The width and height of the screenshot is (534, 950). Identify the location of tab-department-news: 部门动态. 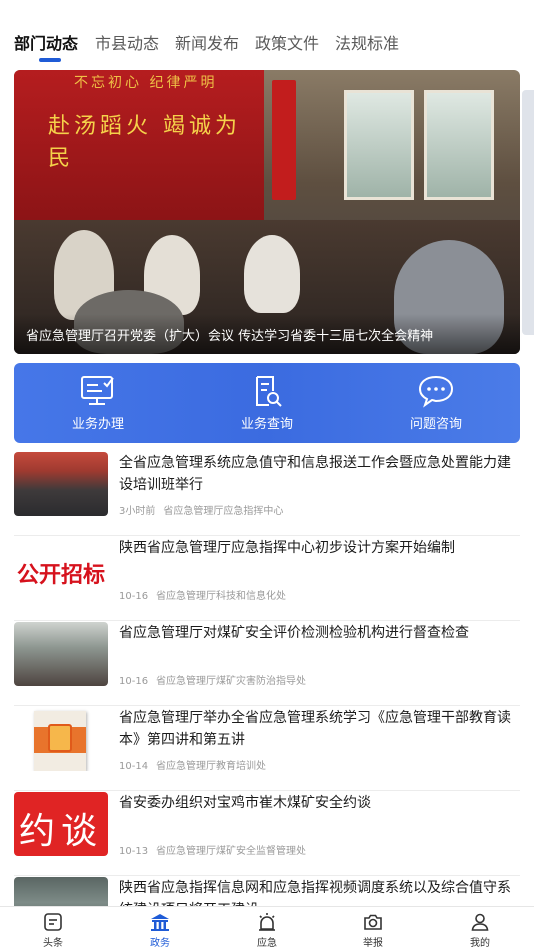
(46, 42).